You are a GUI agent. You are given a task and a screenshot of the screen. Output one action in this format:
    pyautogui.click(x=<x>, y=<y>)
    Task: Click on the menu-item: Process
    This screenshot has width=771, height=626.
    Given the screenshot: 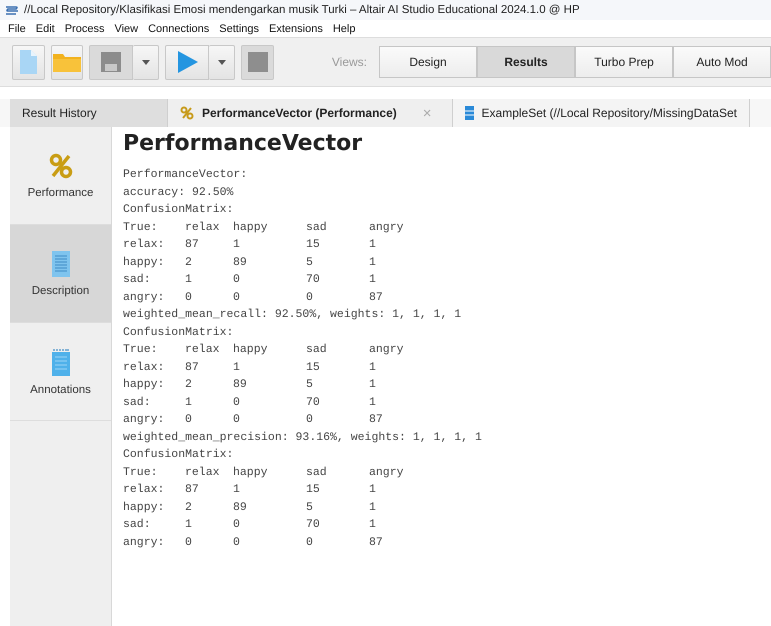 What is the action you would take?
    pyautogui.click(x=84, y=28)
    